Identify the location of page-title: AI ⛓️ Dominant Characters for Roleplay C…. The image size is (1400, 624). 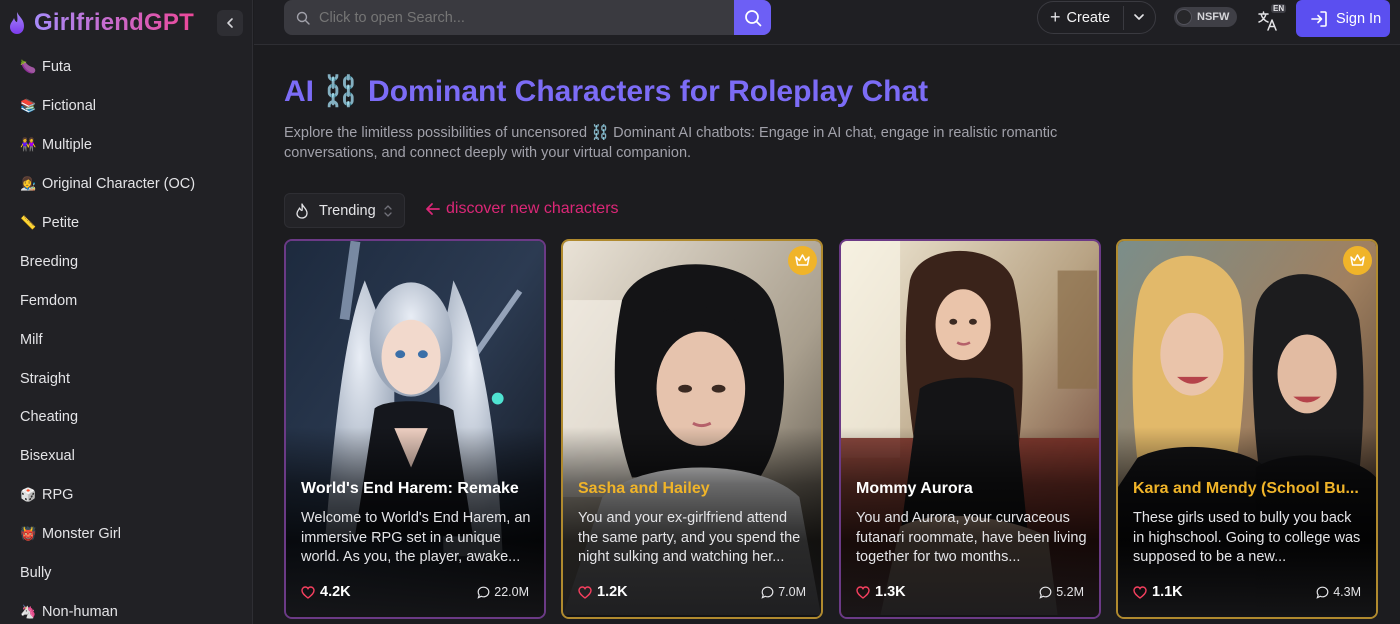
(606, 91).